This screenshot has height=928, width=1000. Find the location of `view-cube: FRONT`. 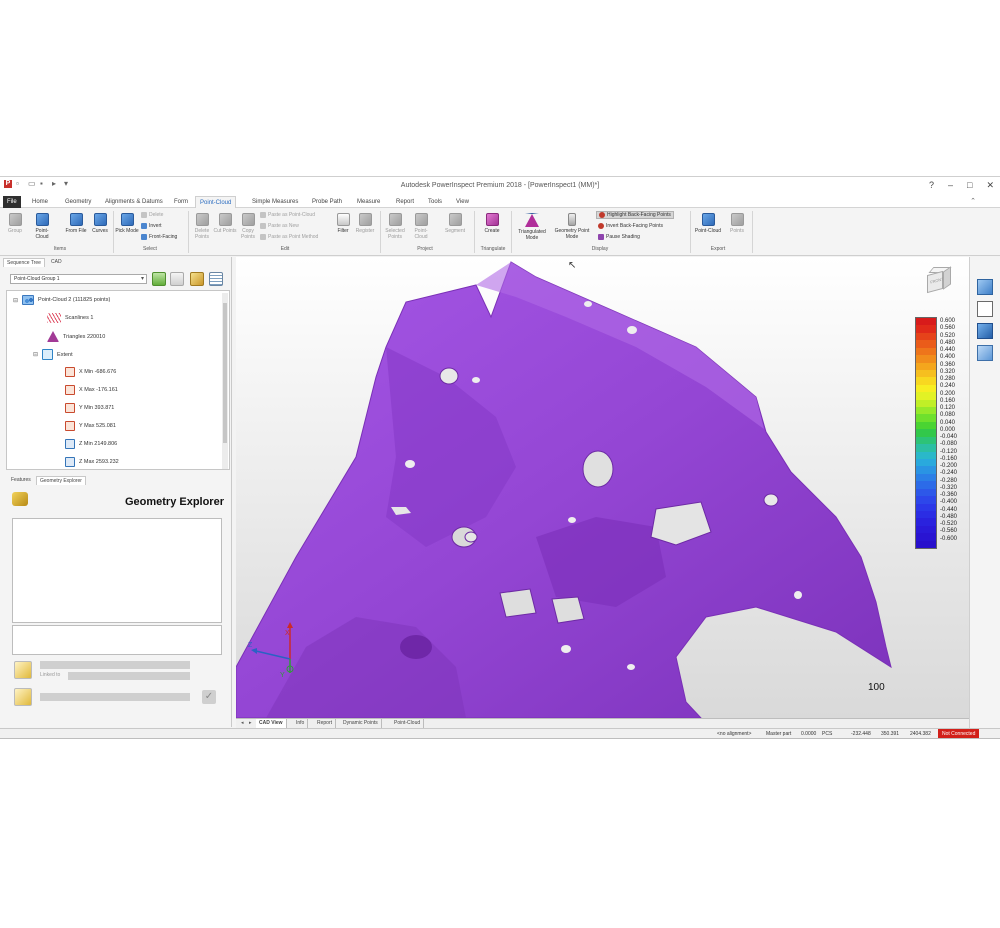

view-cube: FRONT is located at coordinates (938, 282).